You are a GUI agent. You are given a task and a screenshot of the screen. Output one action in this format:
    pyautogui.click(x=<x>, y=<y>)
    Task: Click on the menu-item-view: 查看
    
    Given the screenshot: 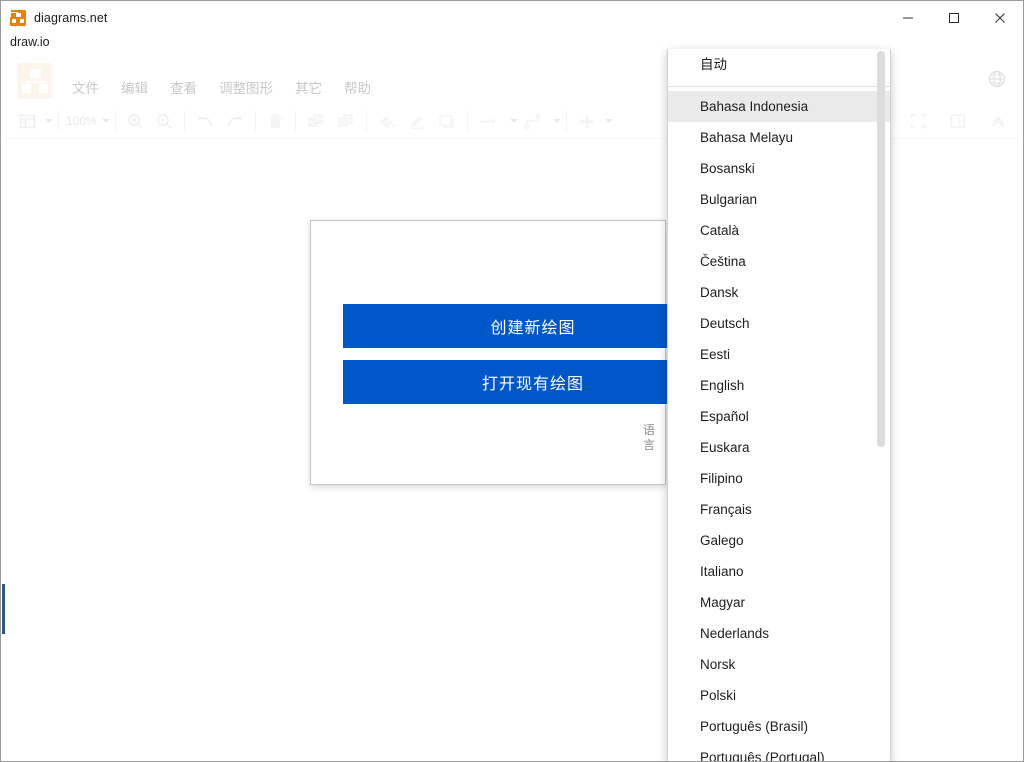 What is the action you would take?
    pyautogui.click(x=183, y=87)
    